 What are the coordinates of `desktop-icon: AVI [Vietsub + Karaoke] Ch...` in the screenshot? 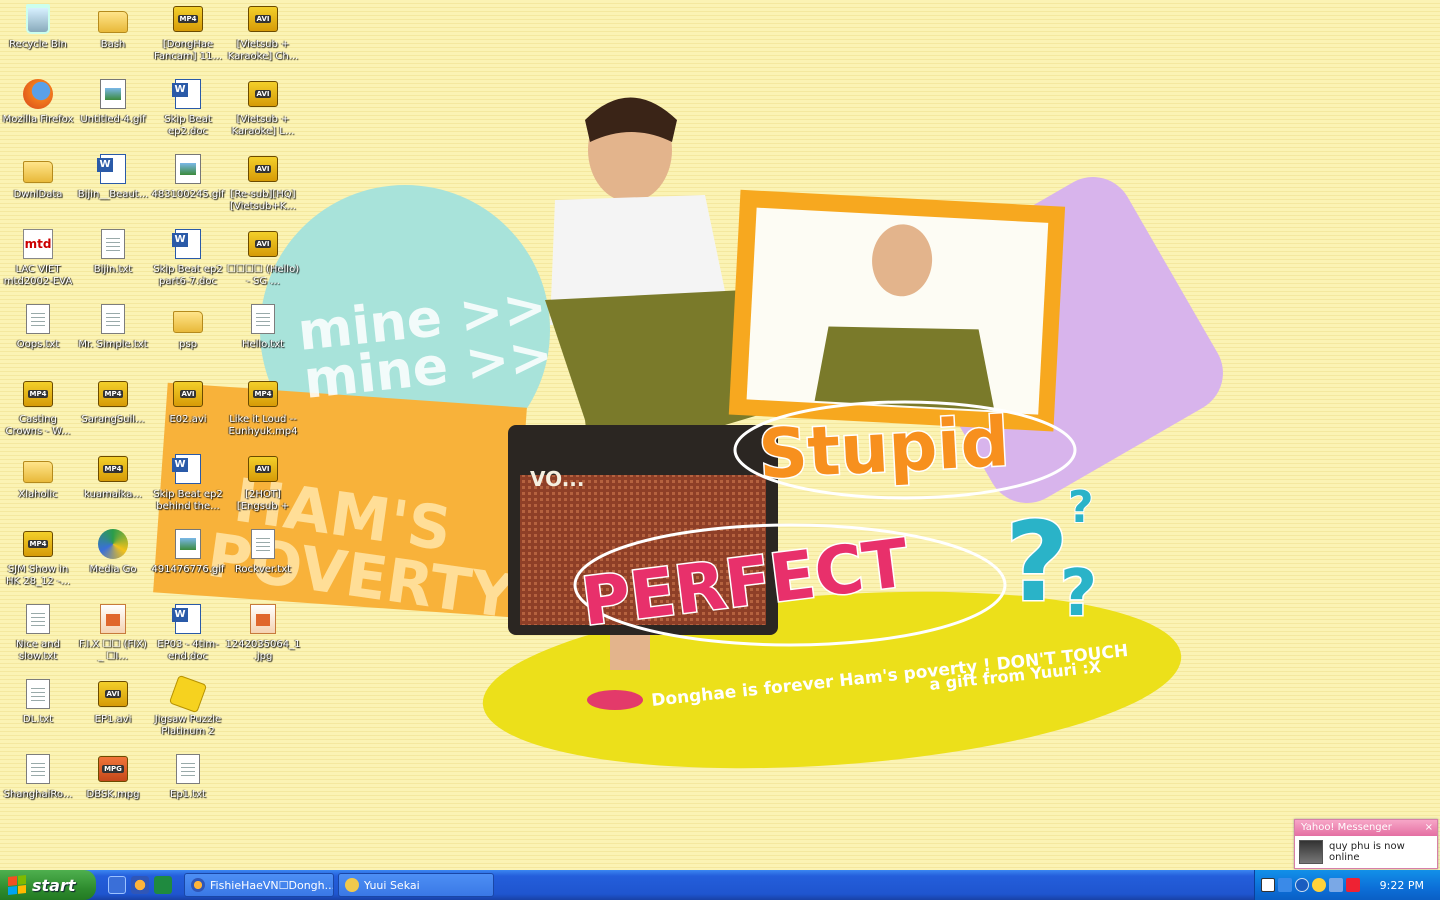 It's located at (263, 39).